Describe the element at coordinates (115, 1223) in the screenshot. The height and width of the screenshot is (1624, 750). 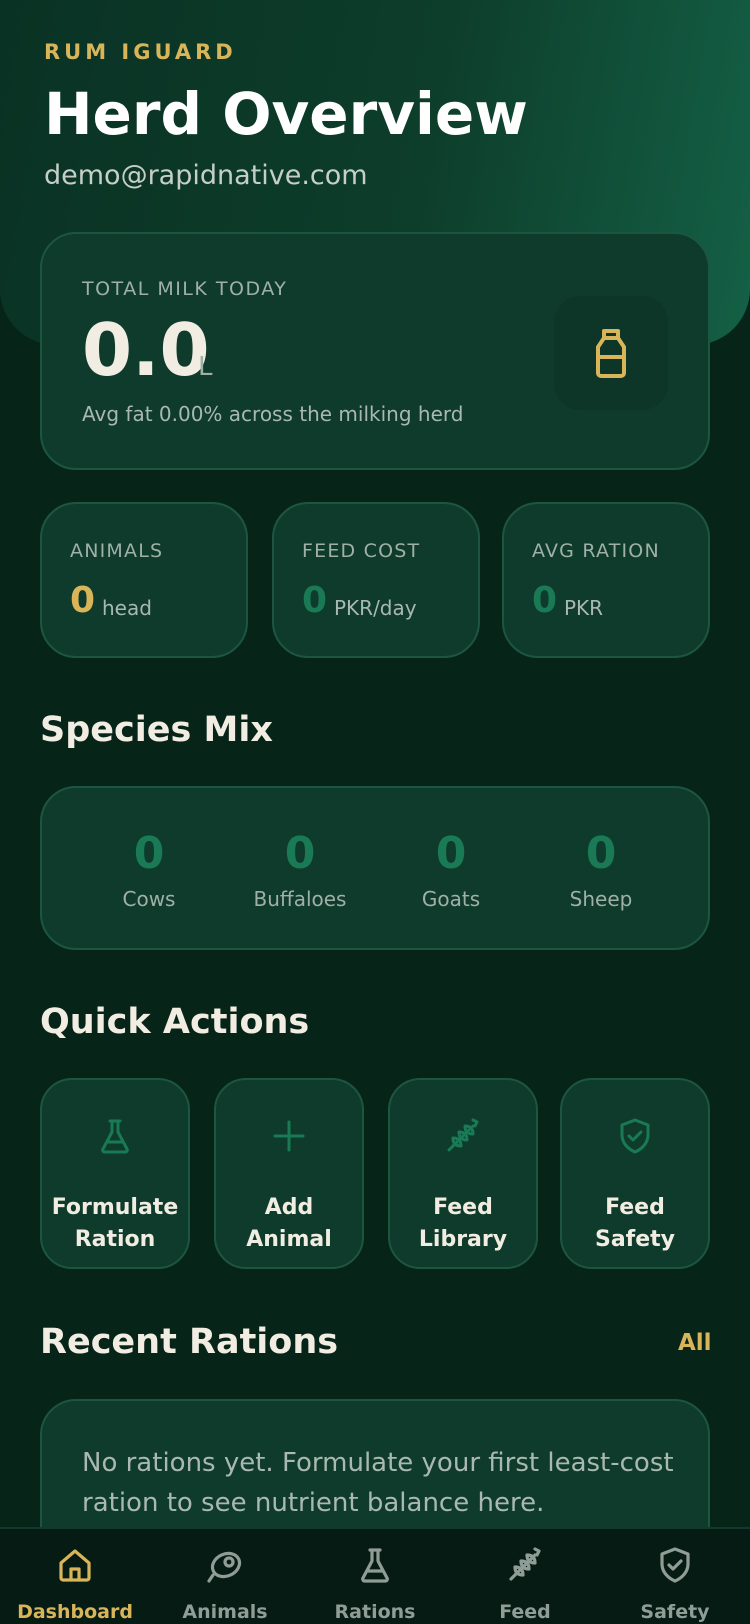
I see `action-label: Formulate Ration` at that location.